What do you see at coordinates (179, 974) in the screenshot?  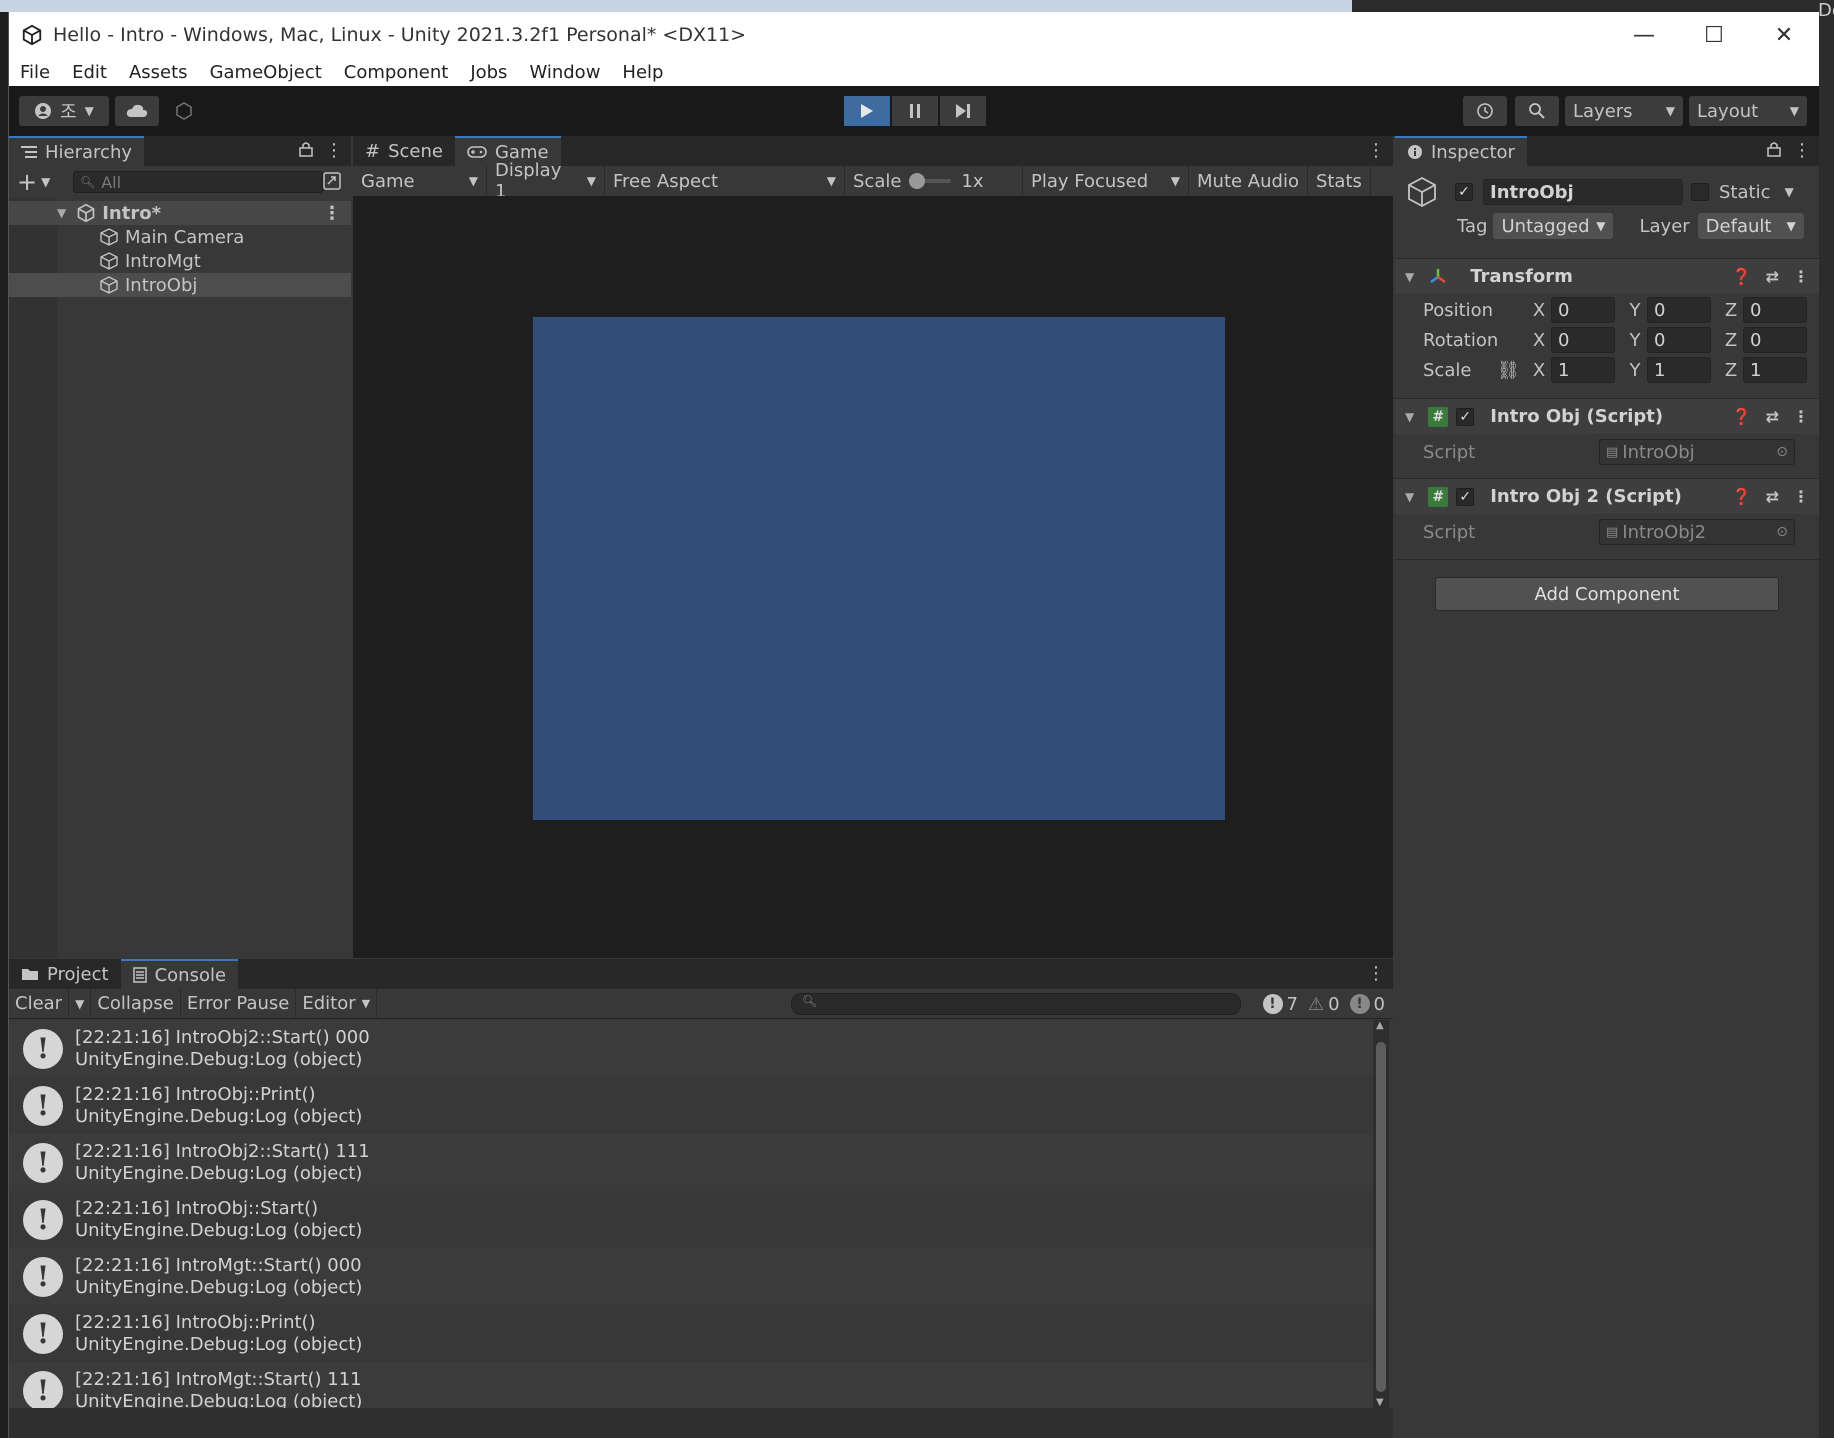 I see `tab-console: Console` at bounding box center [179, 974].